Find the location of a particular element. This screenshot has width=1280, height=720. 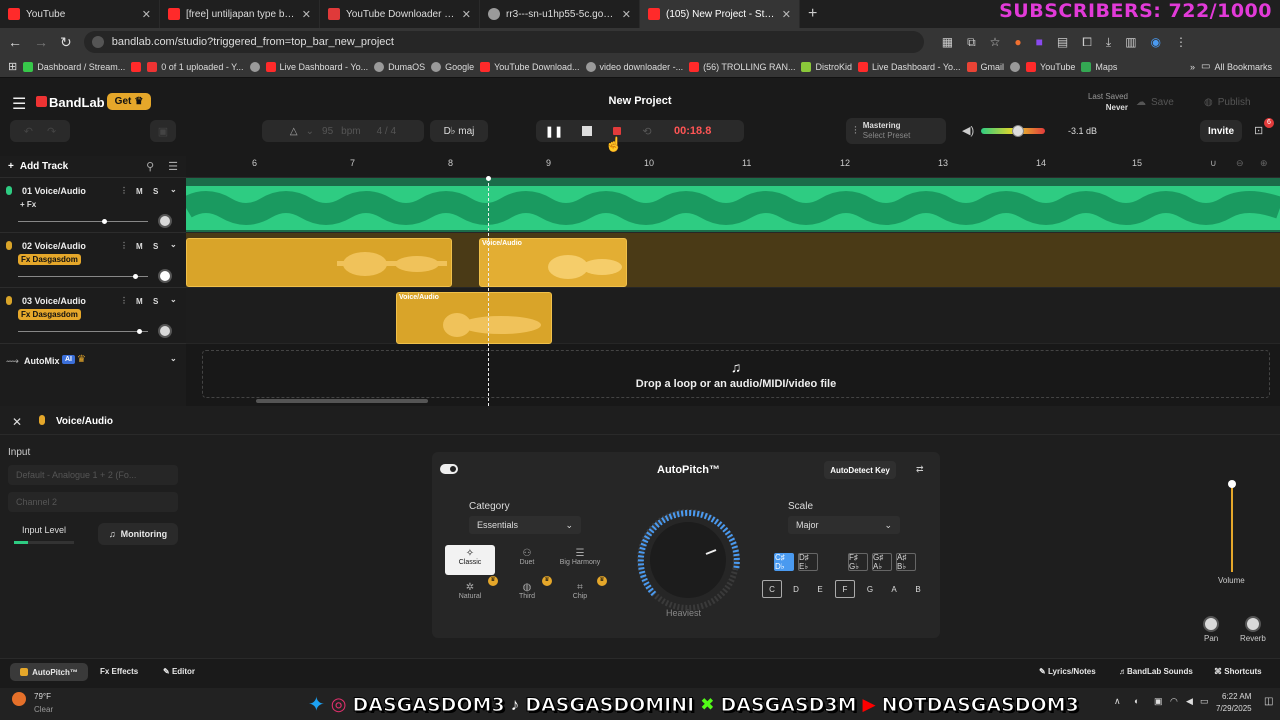

shortcuts-button: ⌘ Shortcuts is located at coordinates (1238, 671).